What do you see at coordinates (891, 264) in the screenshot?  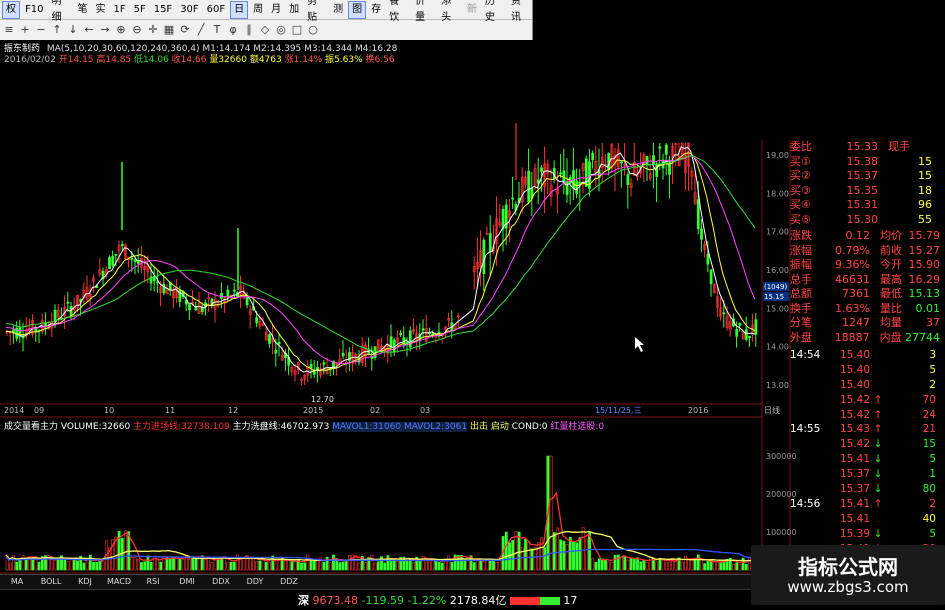 I see `stat-label2: 今开` at bounding box center [891, 264].